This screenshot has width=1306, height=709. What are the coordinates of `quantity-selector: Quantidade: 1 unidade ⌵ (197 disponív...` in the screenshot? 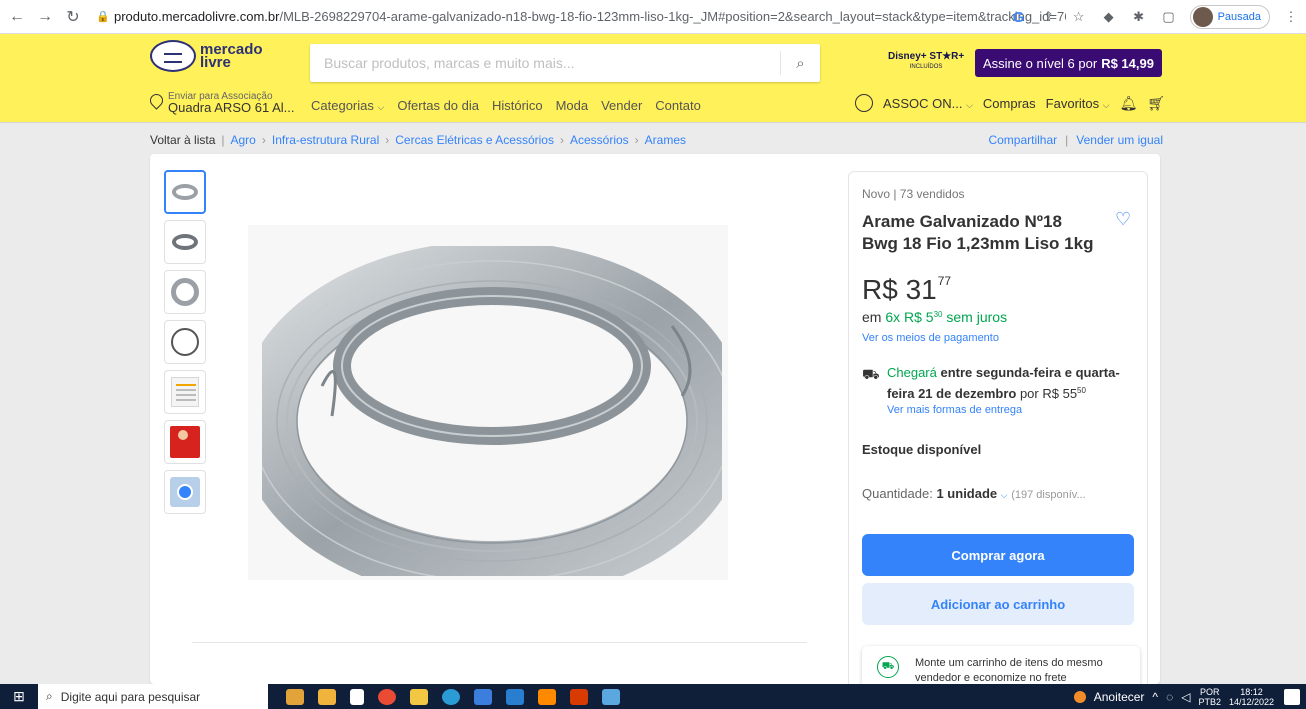 It's located at (974, 493).